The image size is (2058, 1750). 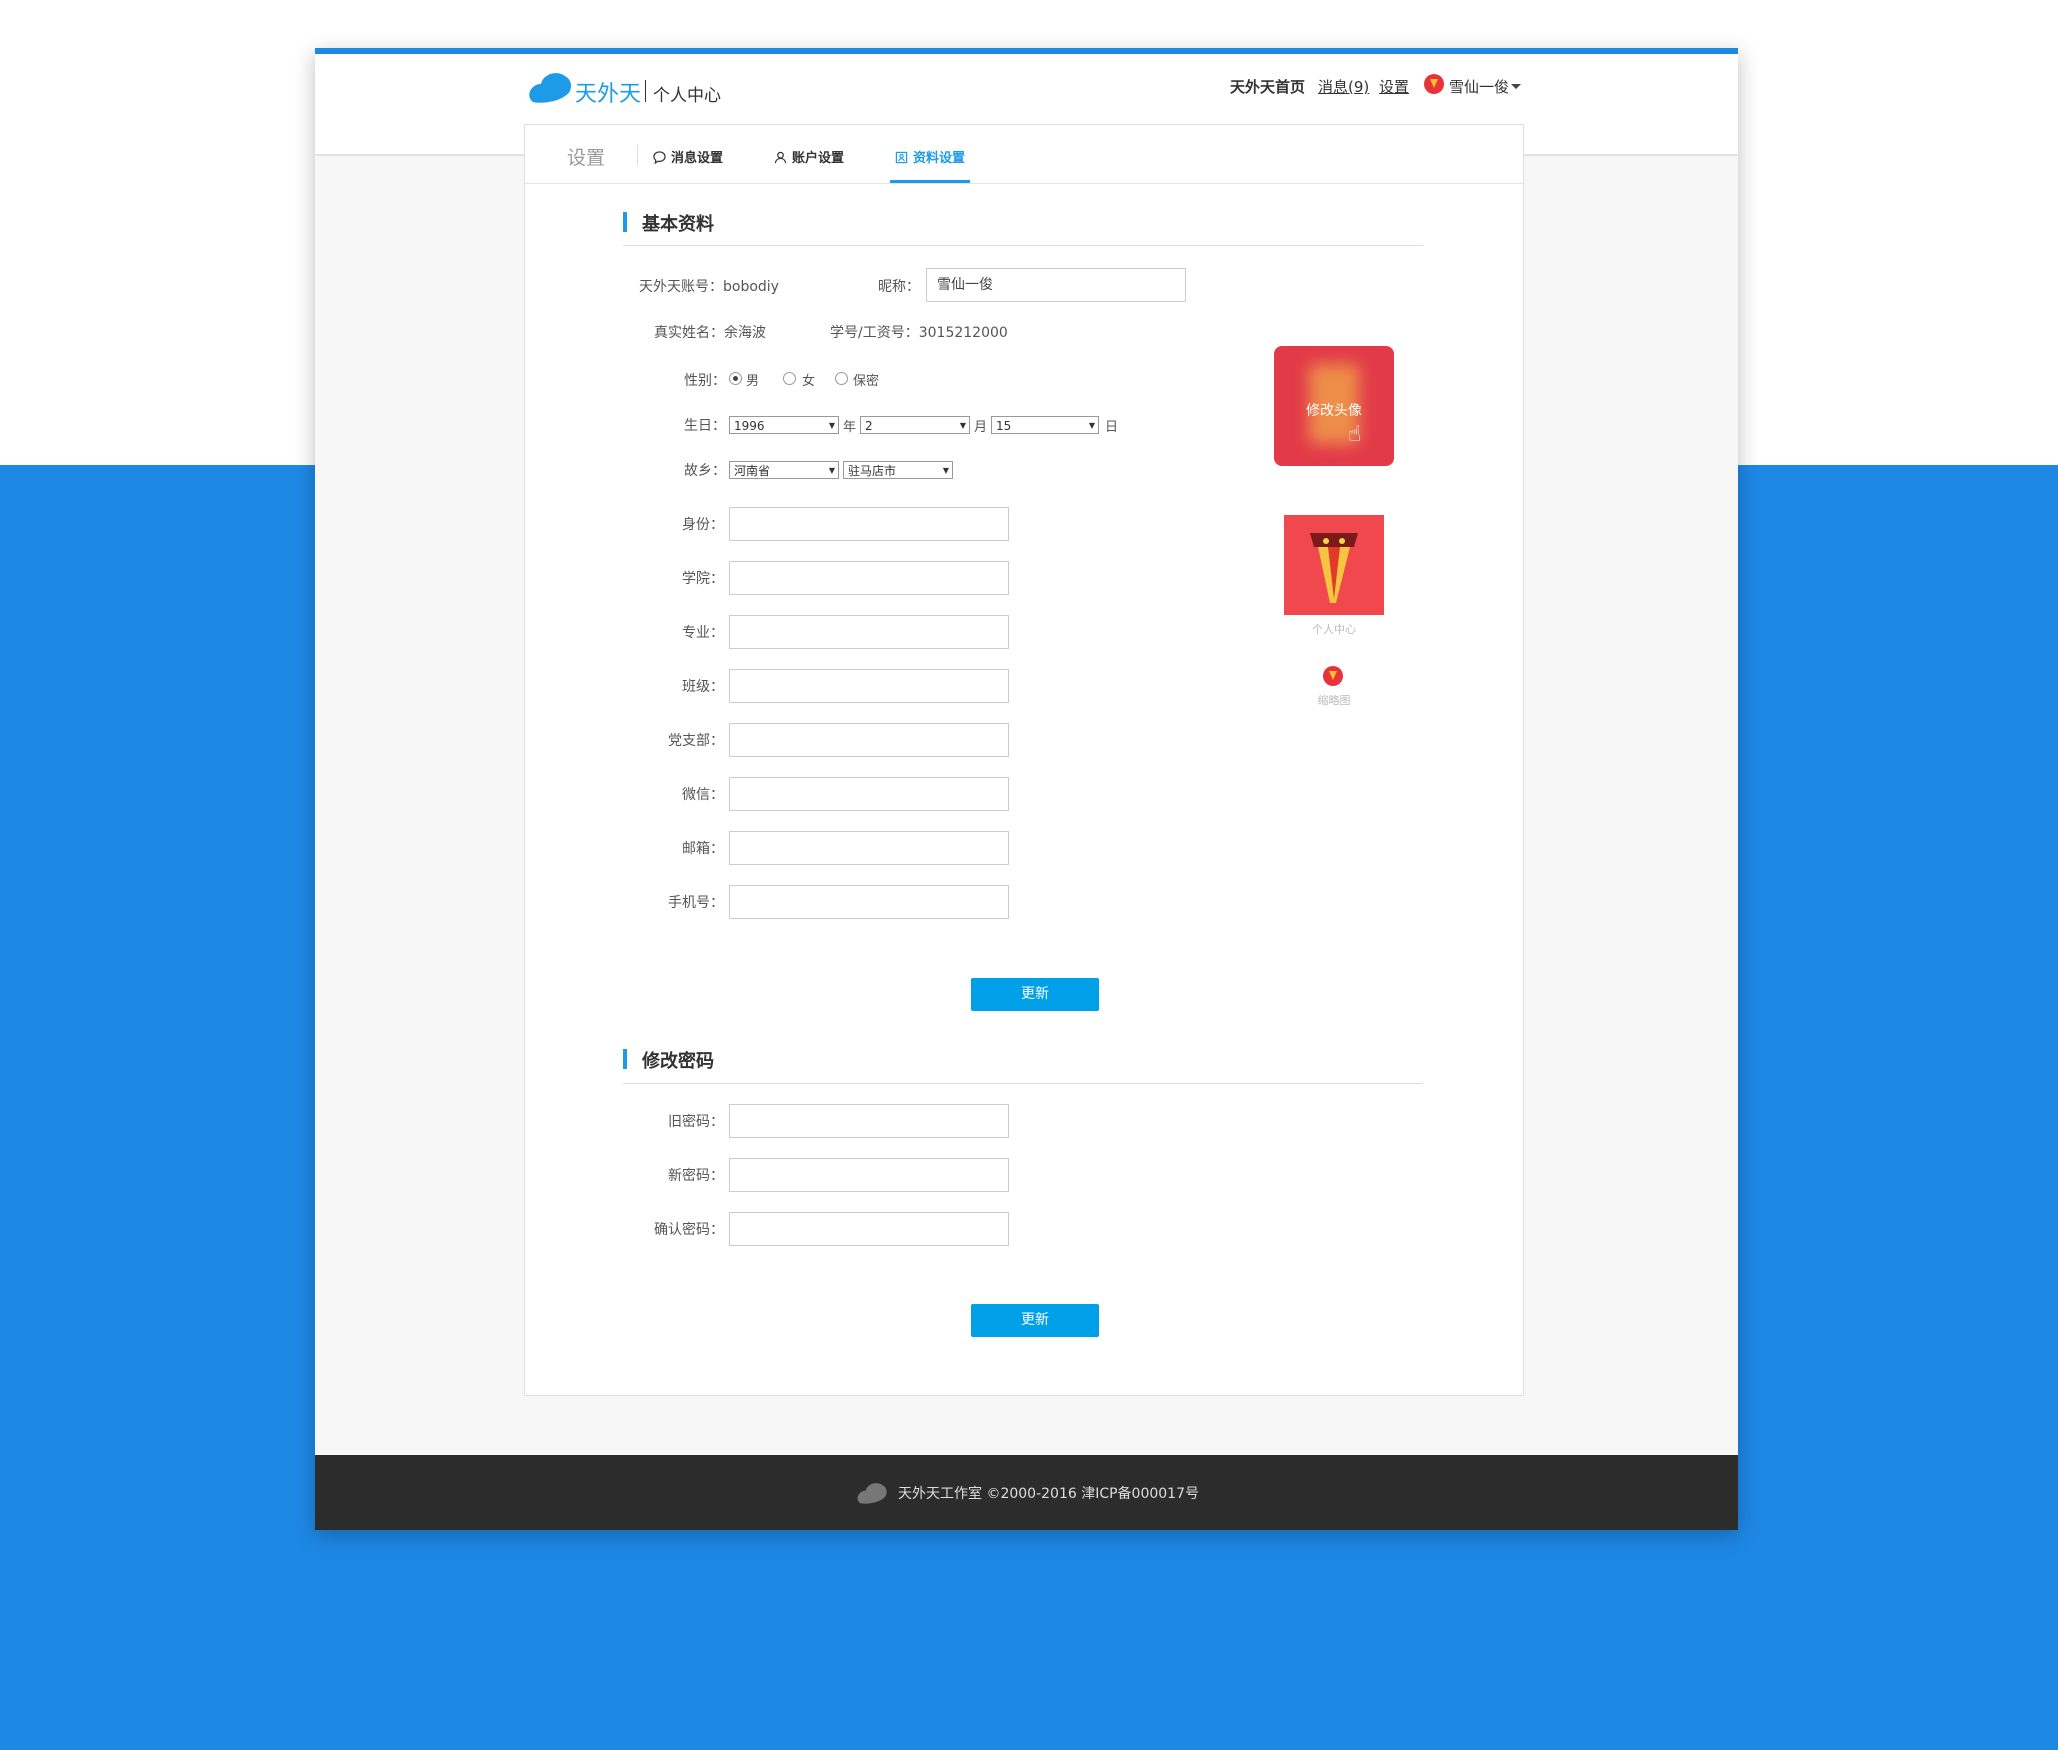 I want to click on gender-male-radio, so click(x=735, y=378).